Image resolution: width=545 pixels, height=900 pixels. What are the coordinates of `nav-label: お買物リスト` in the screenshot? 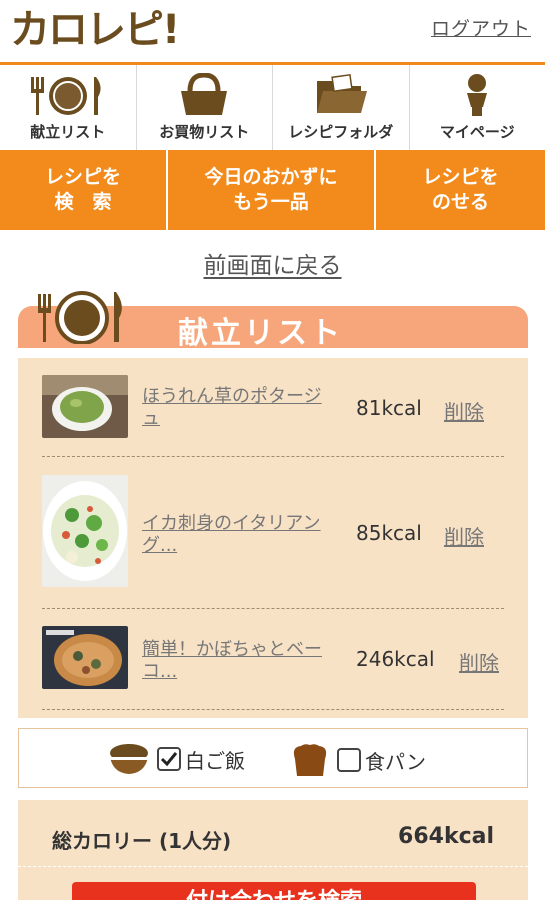 It's located at (204, 132).